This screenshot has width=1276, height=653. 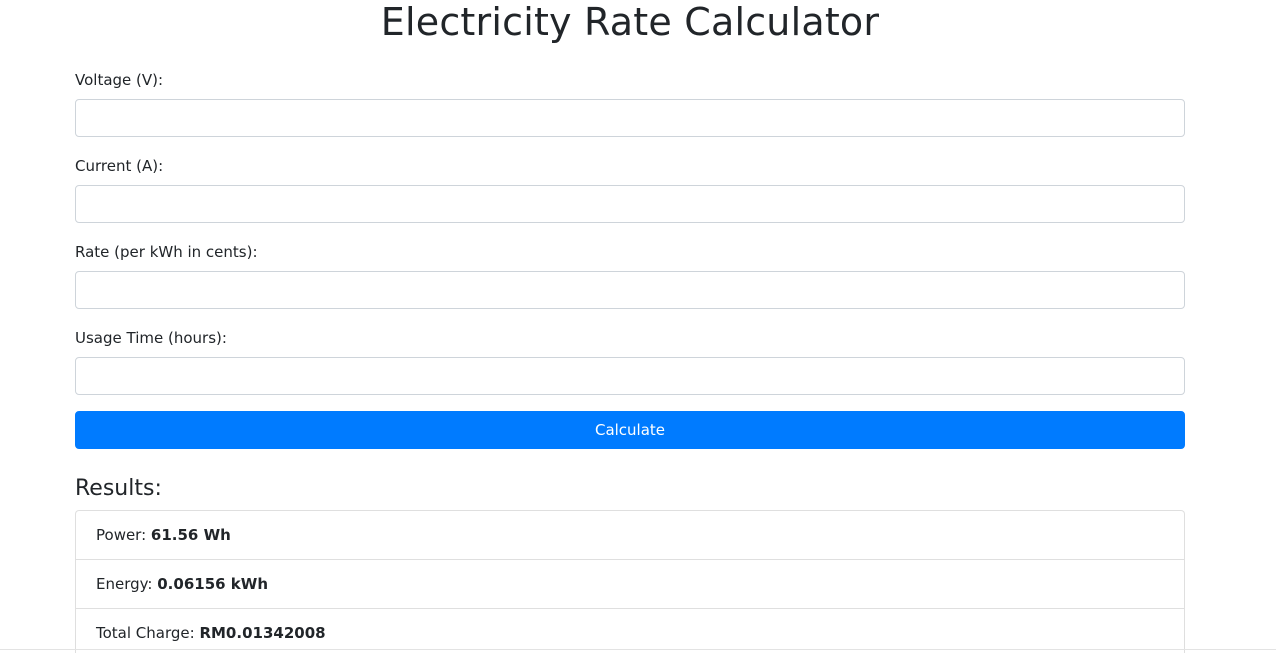 I want to click on usage-time-input, so click(x=630, y=376).